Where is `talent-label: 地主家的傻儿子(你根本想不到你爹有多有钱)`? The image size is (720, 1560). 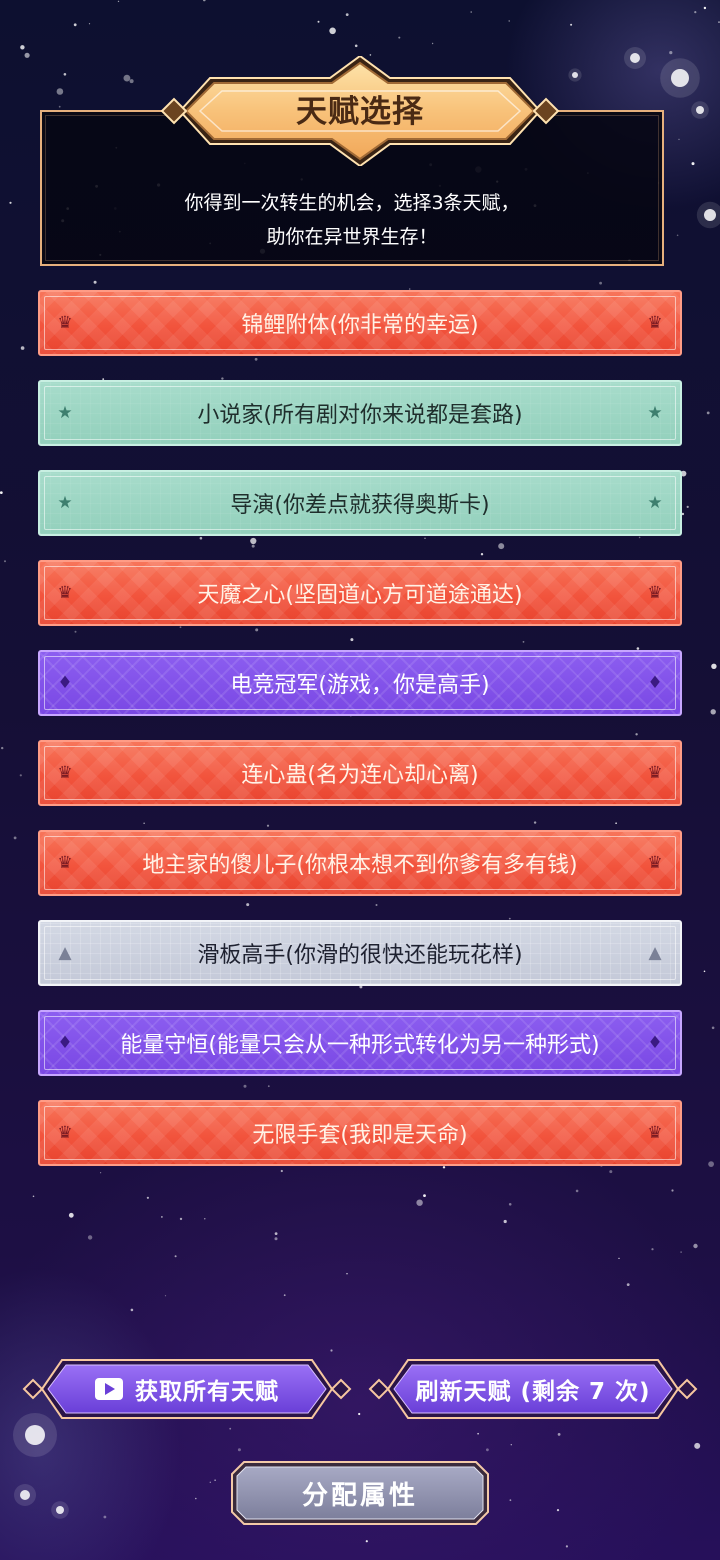
talent-label: 地主家的傻儿子(你根本想不到你爹有多有钱) is located at coordinates (360, 865).